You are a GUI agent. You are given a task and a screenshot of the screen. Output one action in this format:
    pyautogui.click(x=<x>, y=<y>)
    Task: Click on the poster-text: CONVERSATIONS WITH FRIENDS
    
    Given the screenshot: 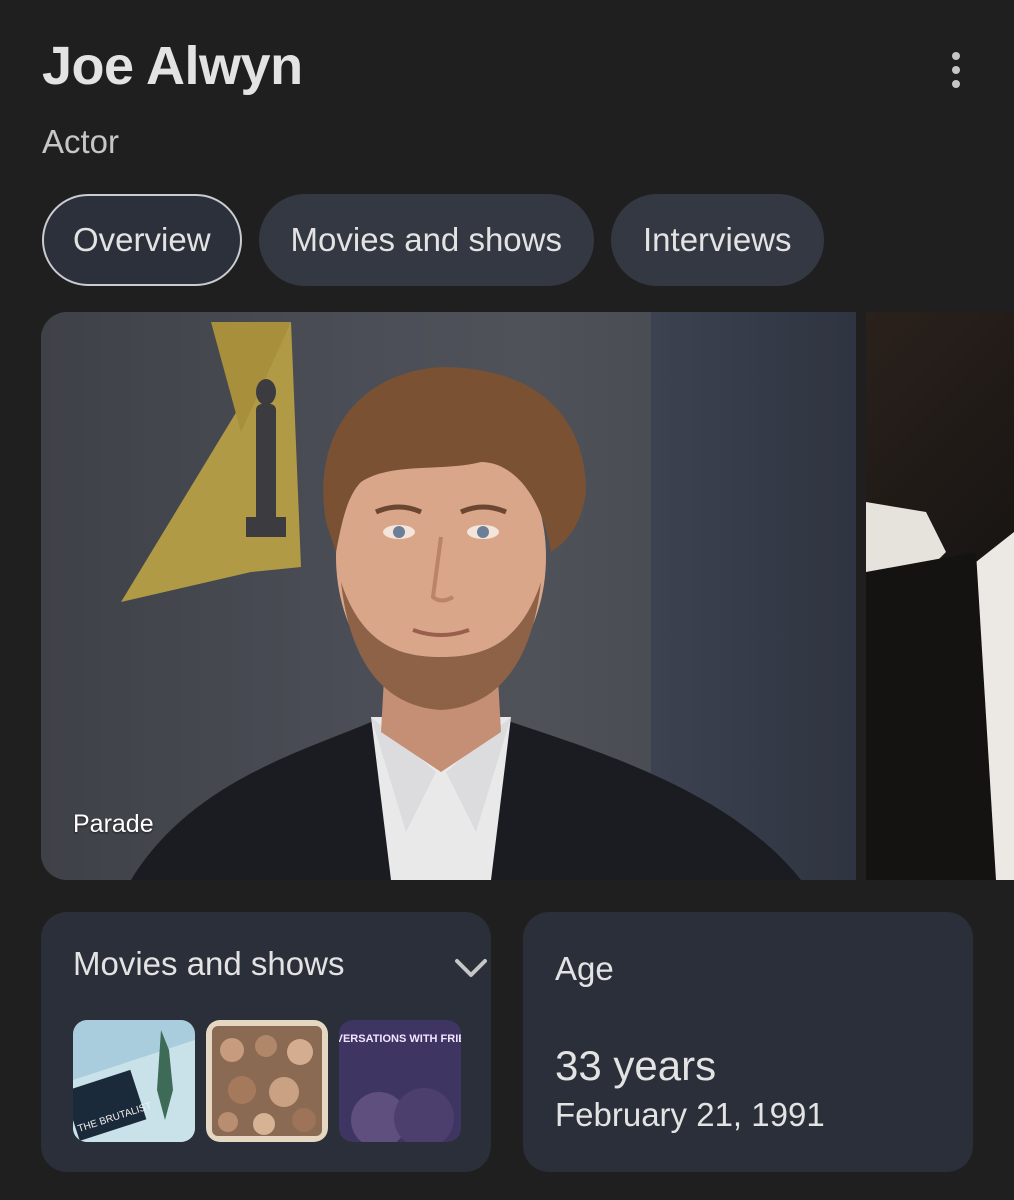 What is the action you would take?
    pyautogui.click(x=400, y=1039)
    